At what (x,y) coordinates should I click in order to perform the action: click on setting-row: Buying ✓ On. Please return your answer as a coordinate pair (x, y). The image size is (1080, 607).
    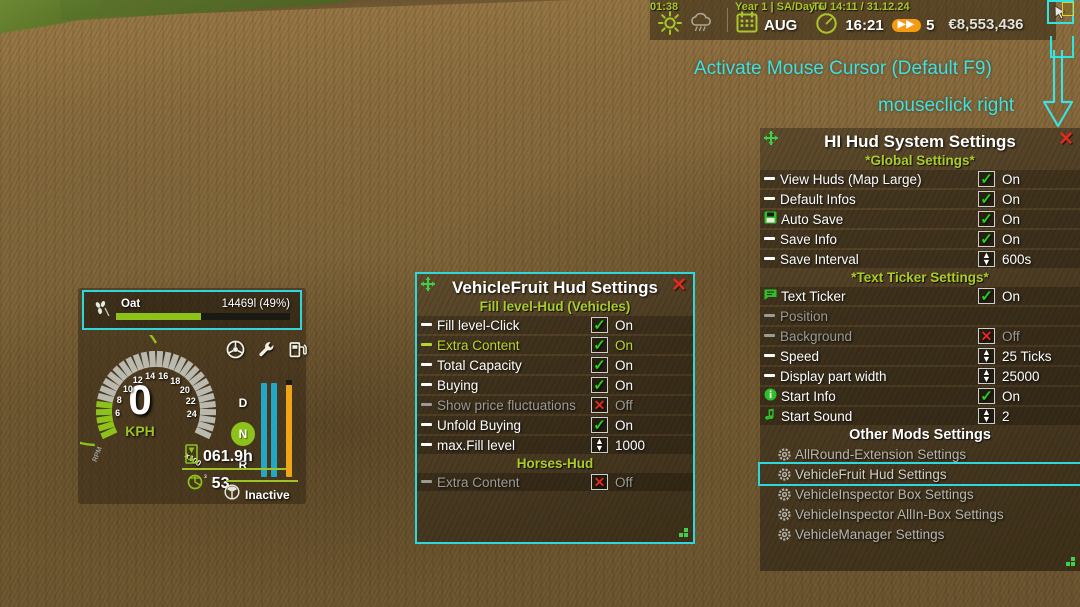
    Looking at the image, I should click on (555, 385).